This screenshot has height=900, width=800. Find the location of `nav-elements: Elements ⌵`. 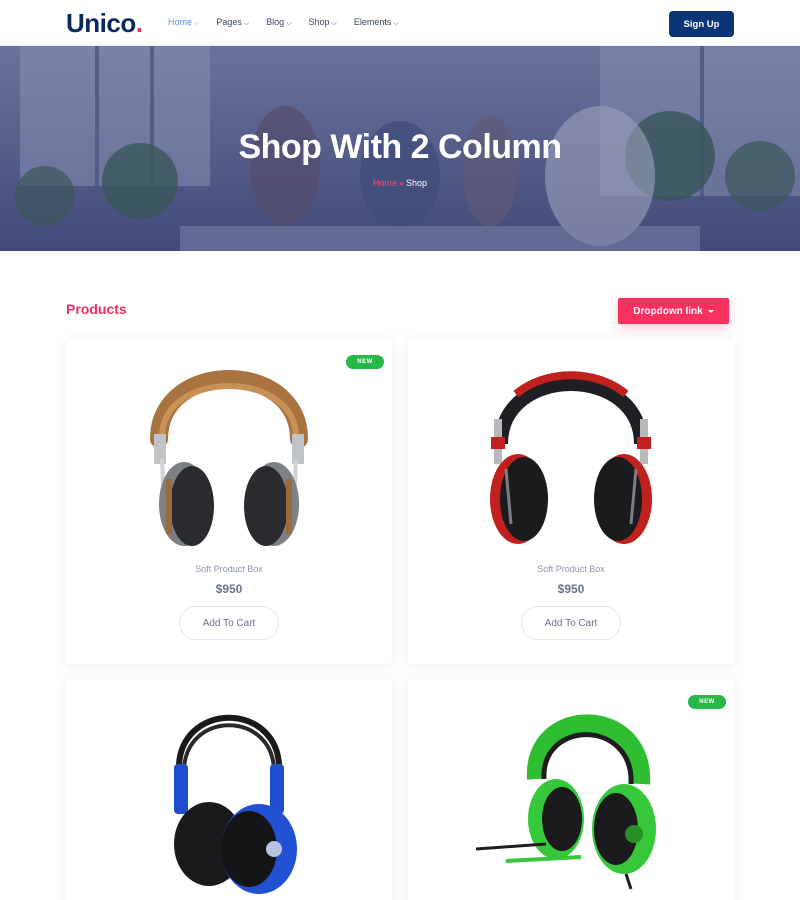

nav-elements: Elements ⌵ is located at coordinates (376, 22).